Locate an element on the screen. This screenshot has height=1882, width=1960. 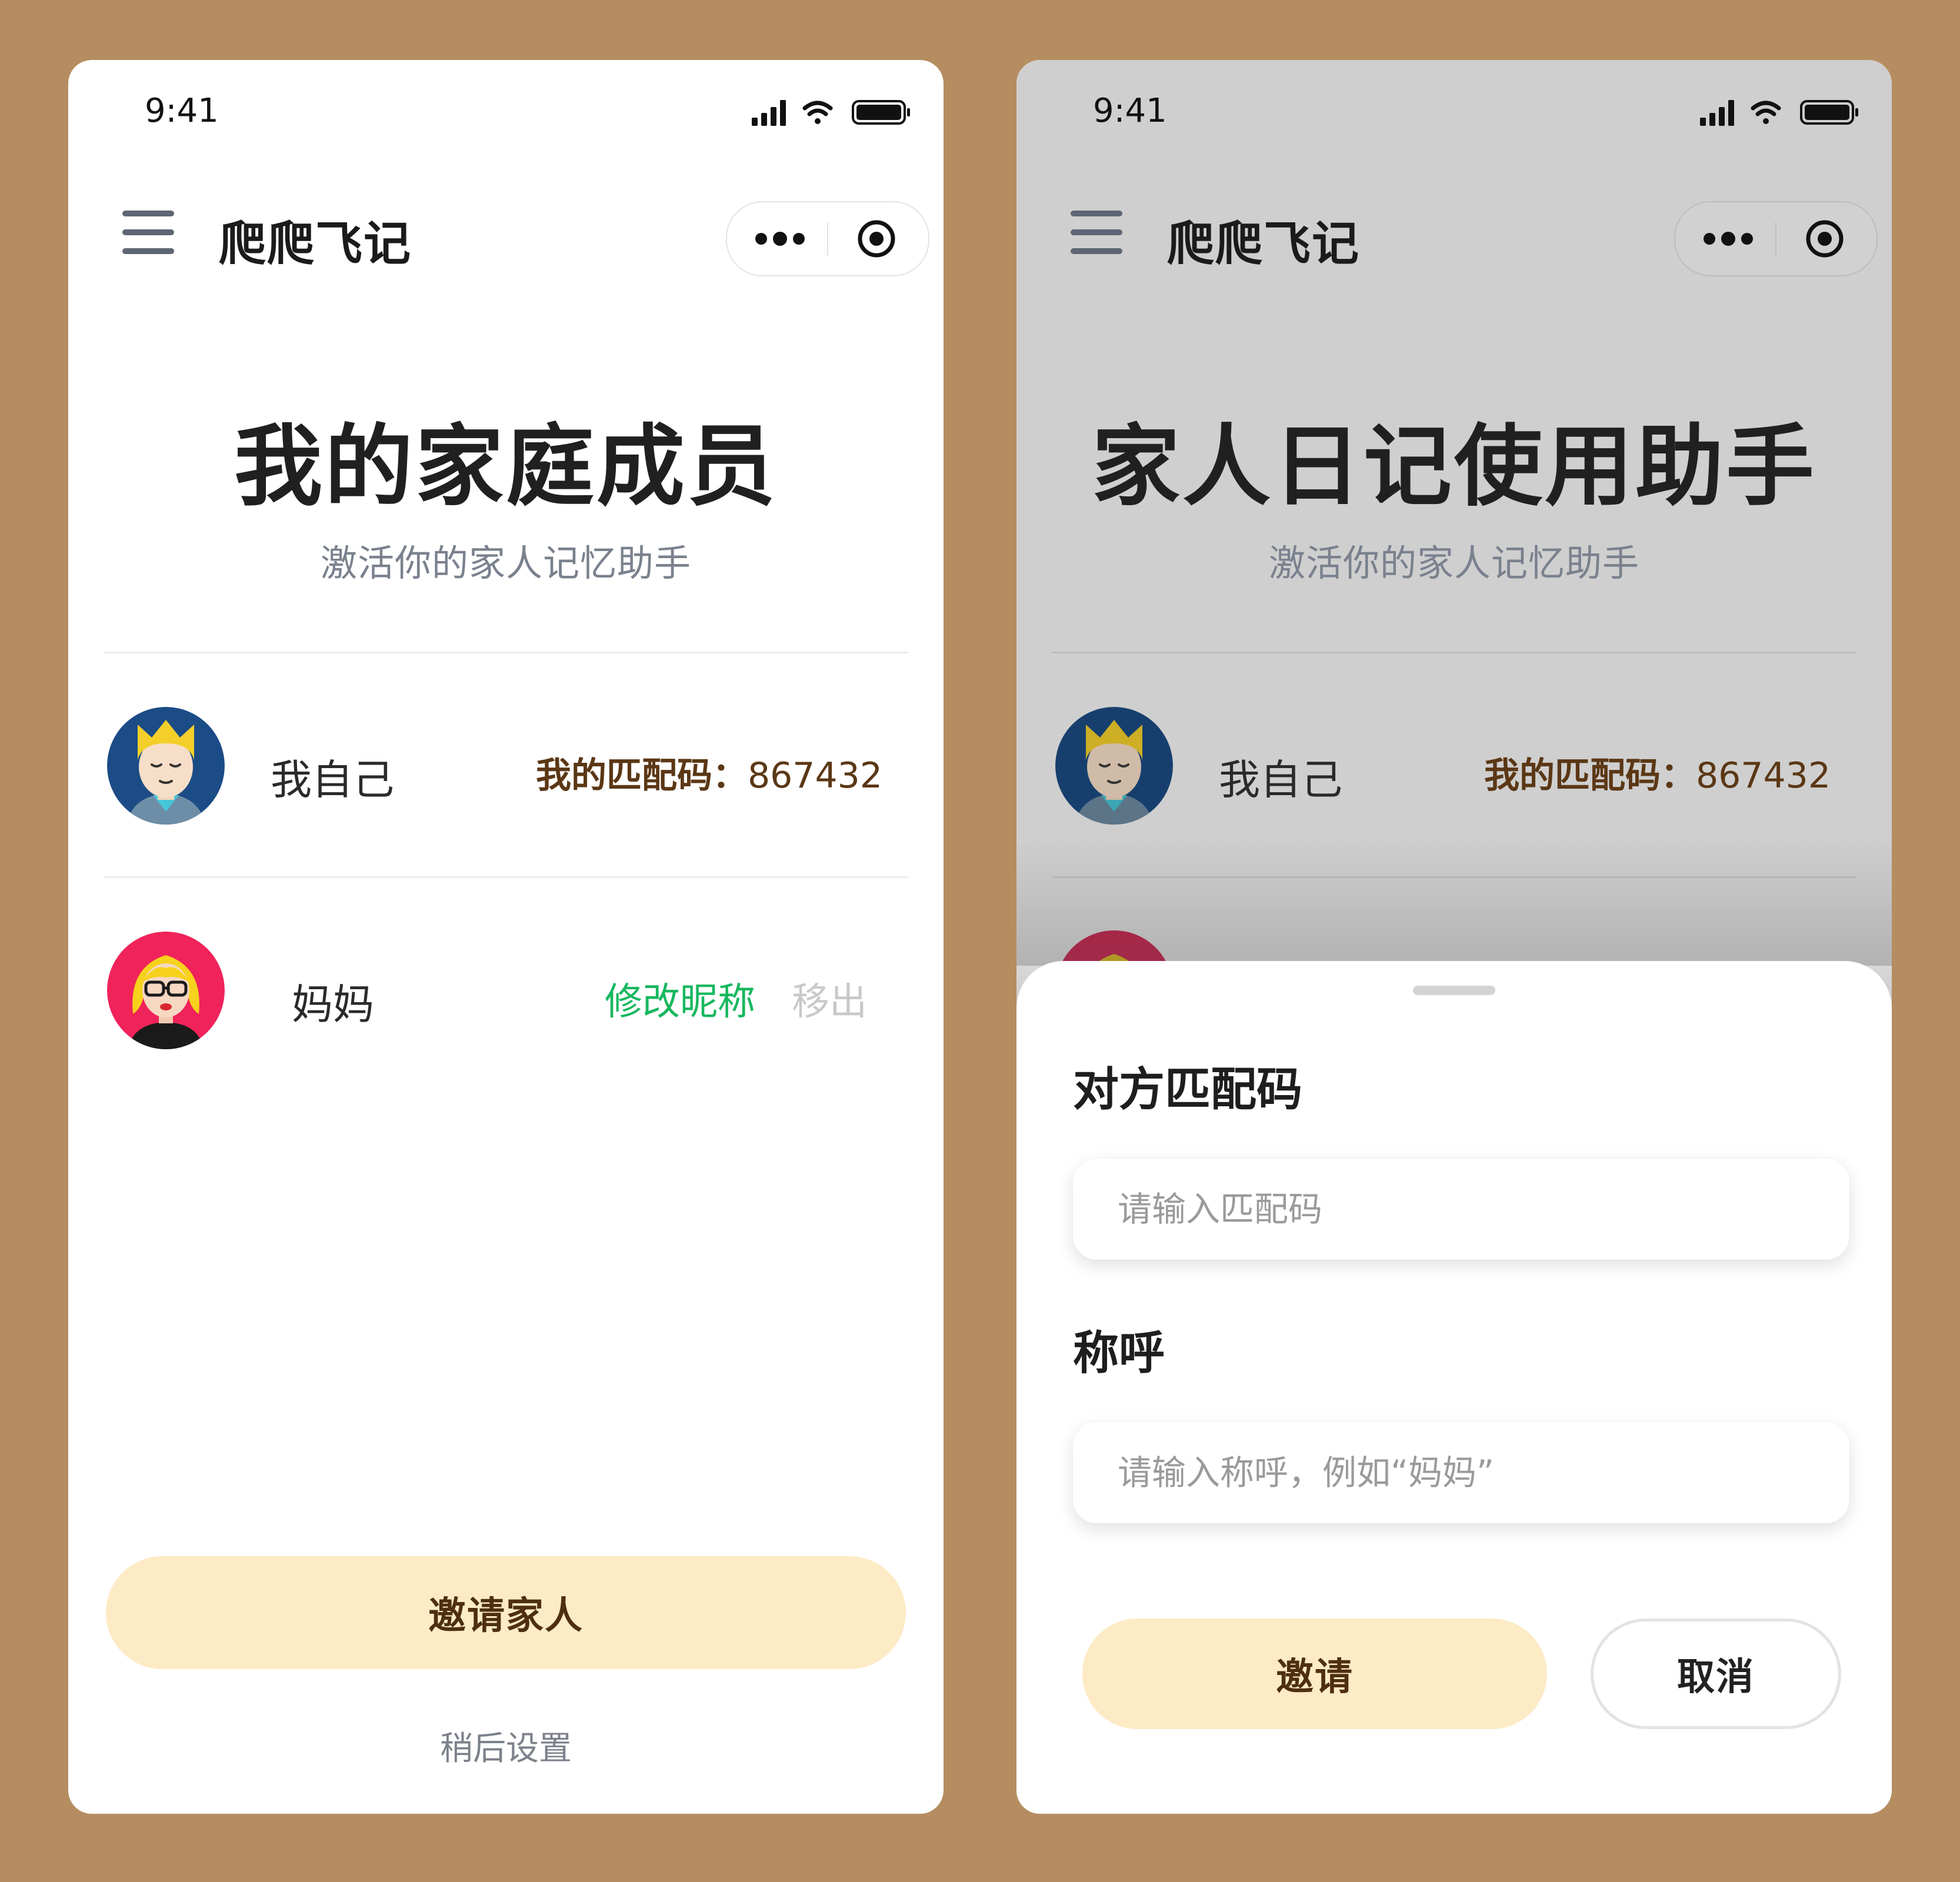
page-title: 家人日记使用助手 is located at coordinates (1453, 467).